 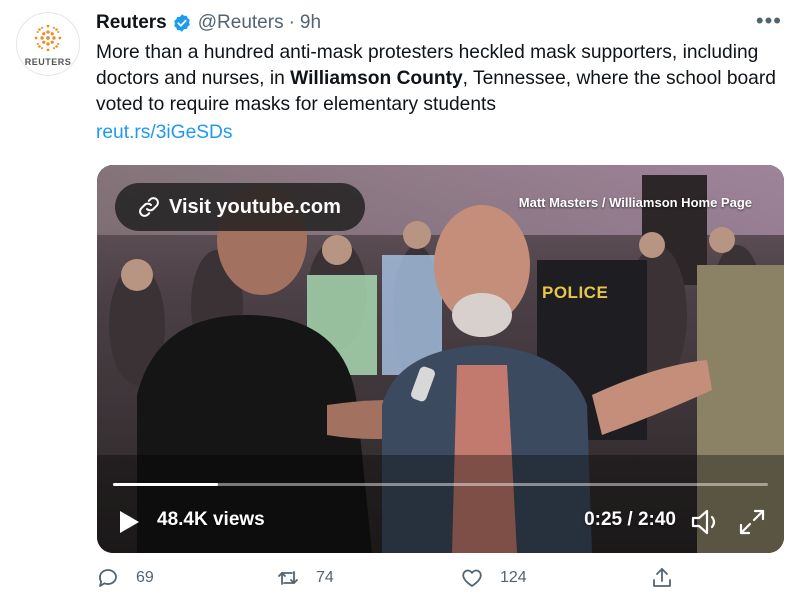 I want to click on retweet-count: 74, so click(x=325, y=577).